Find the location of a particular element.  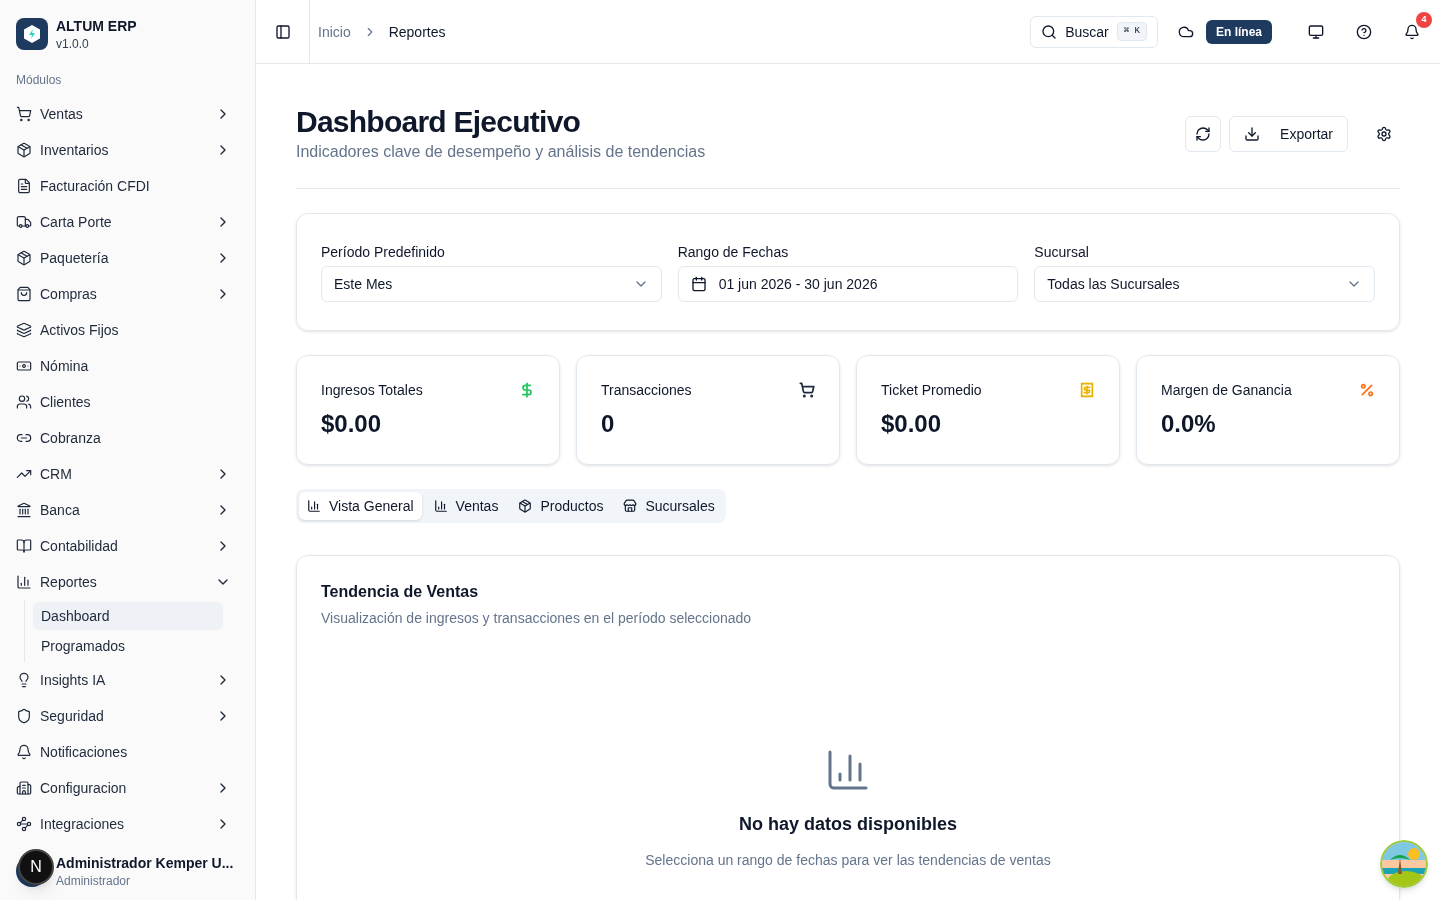

calendar-icon is located at coordinates (698, 284).